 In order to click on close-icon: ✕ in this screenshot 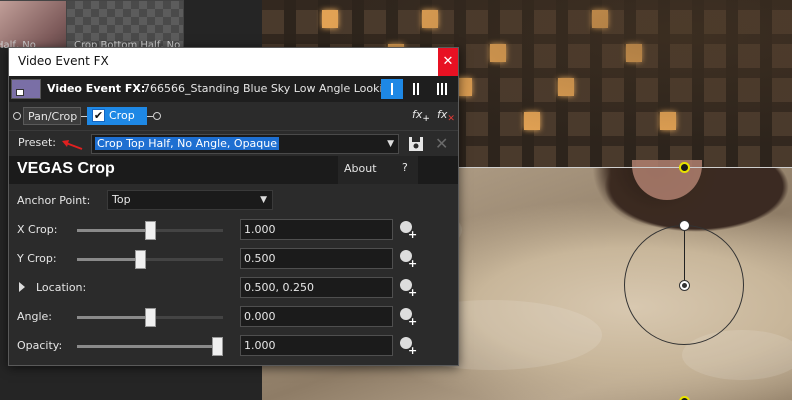, I will do `click(448, 61)`.